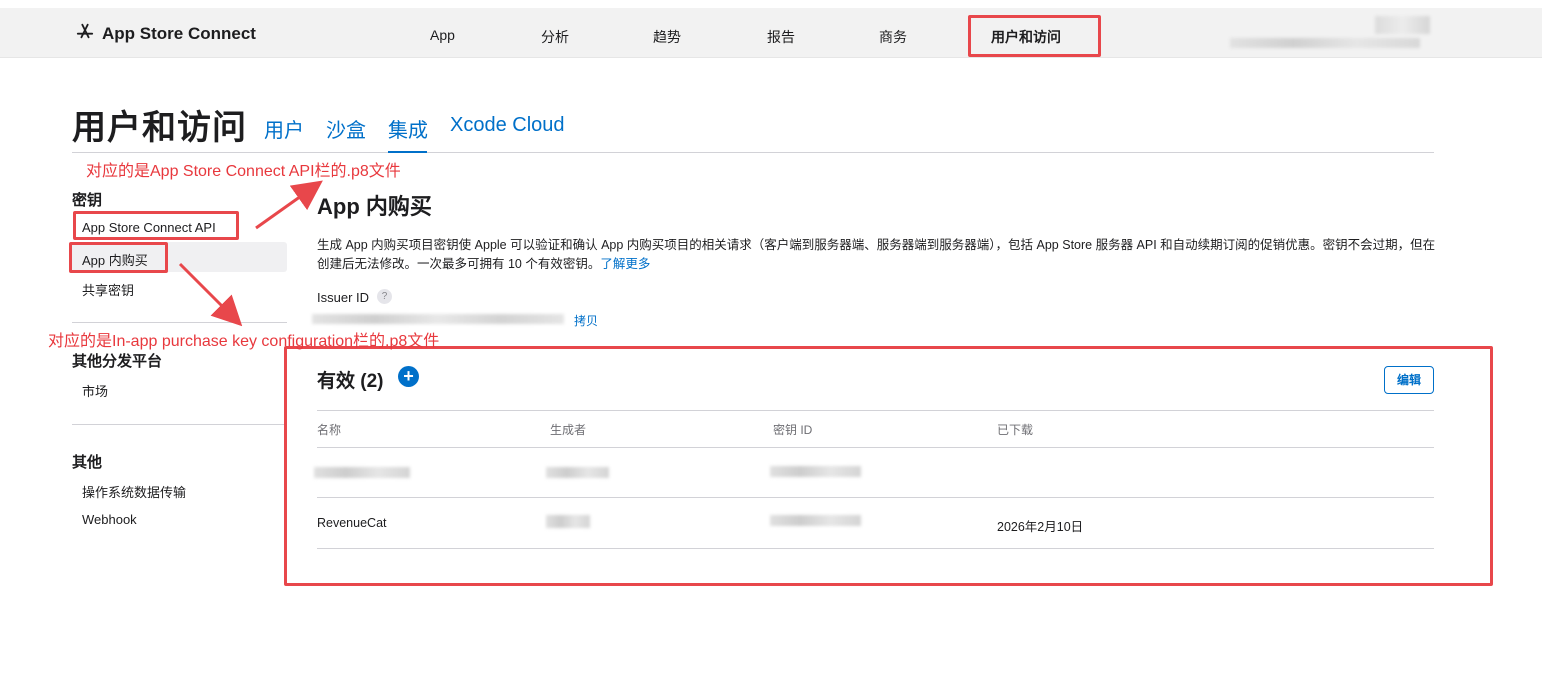 Image resolution: width=1542 pixels, height=678 pixels. Describe the element at coordinates (134, 491) in the screenshot. I see `sidebar-item-os-data-transfer: 操作系统数据传输` at that location.